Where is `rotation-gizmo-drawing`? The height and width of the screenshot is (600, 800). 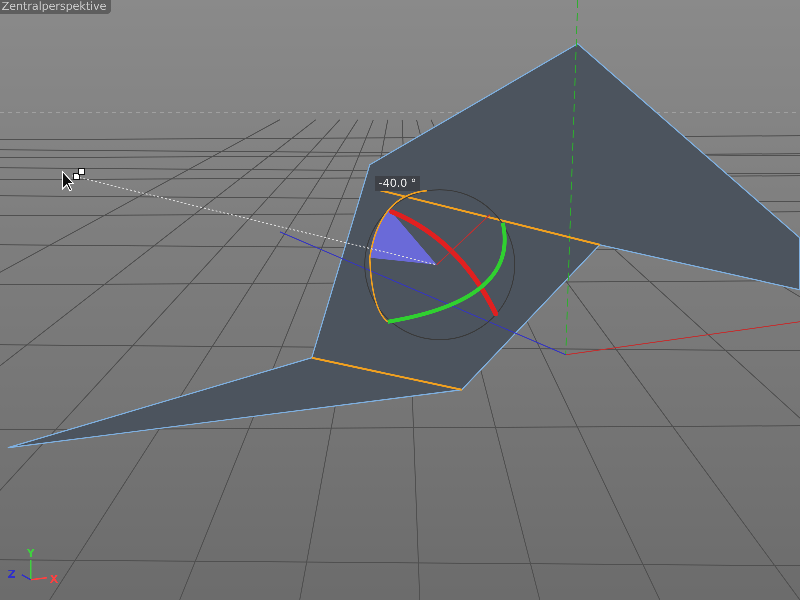
rotation-gizmo-drawing is located at coordinates (440, 265).